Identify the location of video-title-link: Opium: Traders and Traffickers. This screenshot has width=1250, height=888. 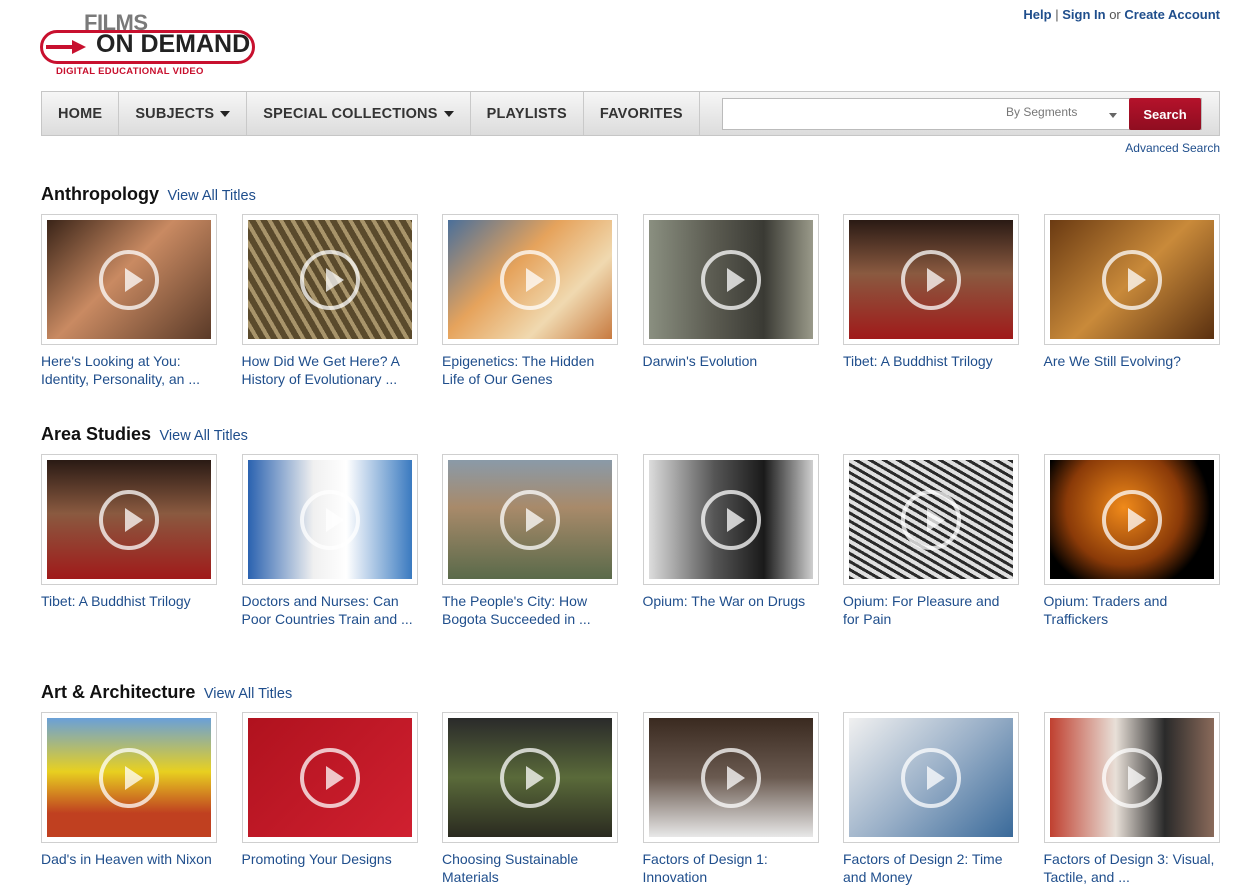
(1132, 610).